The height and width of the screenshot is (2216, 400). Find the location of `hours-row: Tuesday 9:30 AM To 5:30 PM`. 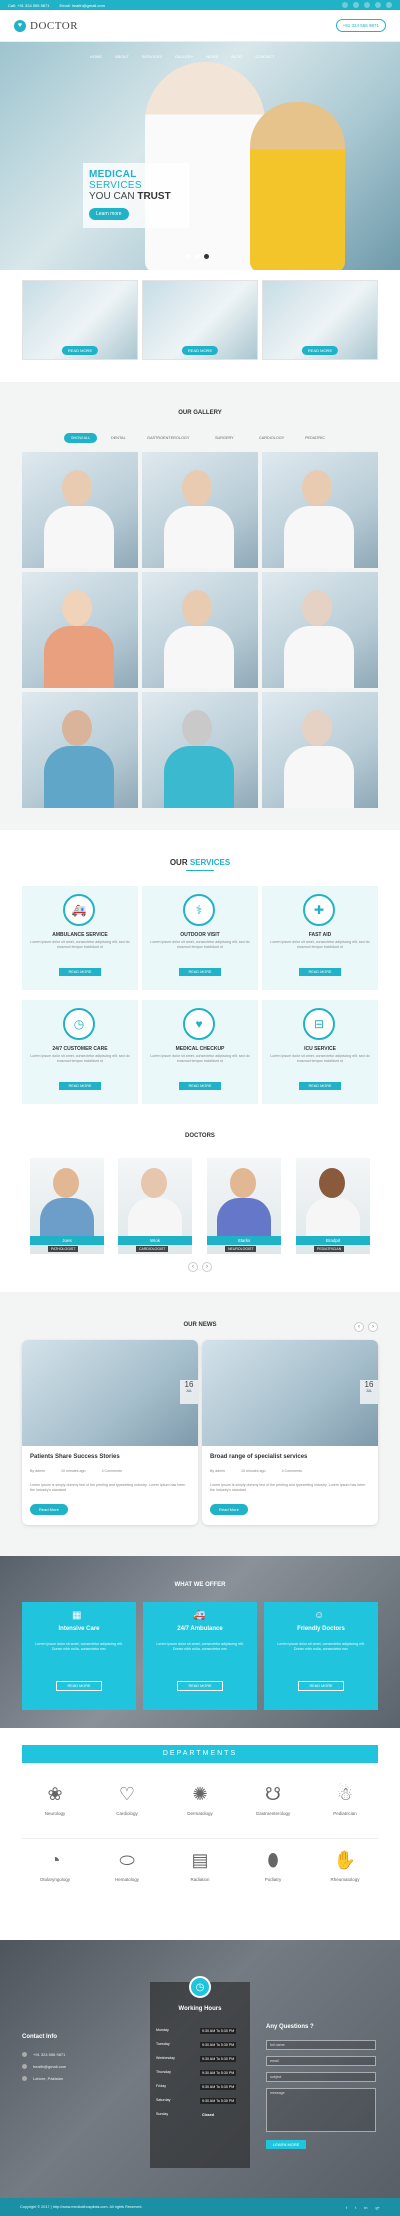

hours-row: Tuesday 9:30 AM To 5:30 PM is located at coordinates (196, 2045).